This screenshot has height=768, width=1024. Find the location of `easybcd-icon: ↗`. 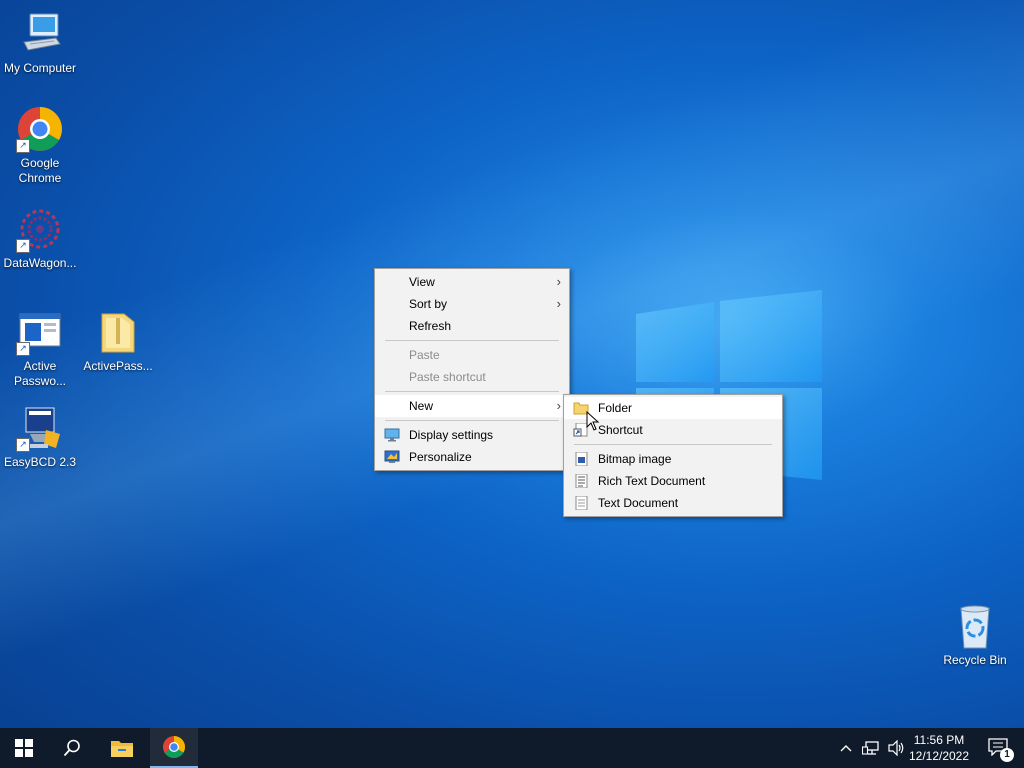

easybcd-icon: ↗ is located at coordinates (40, 428).